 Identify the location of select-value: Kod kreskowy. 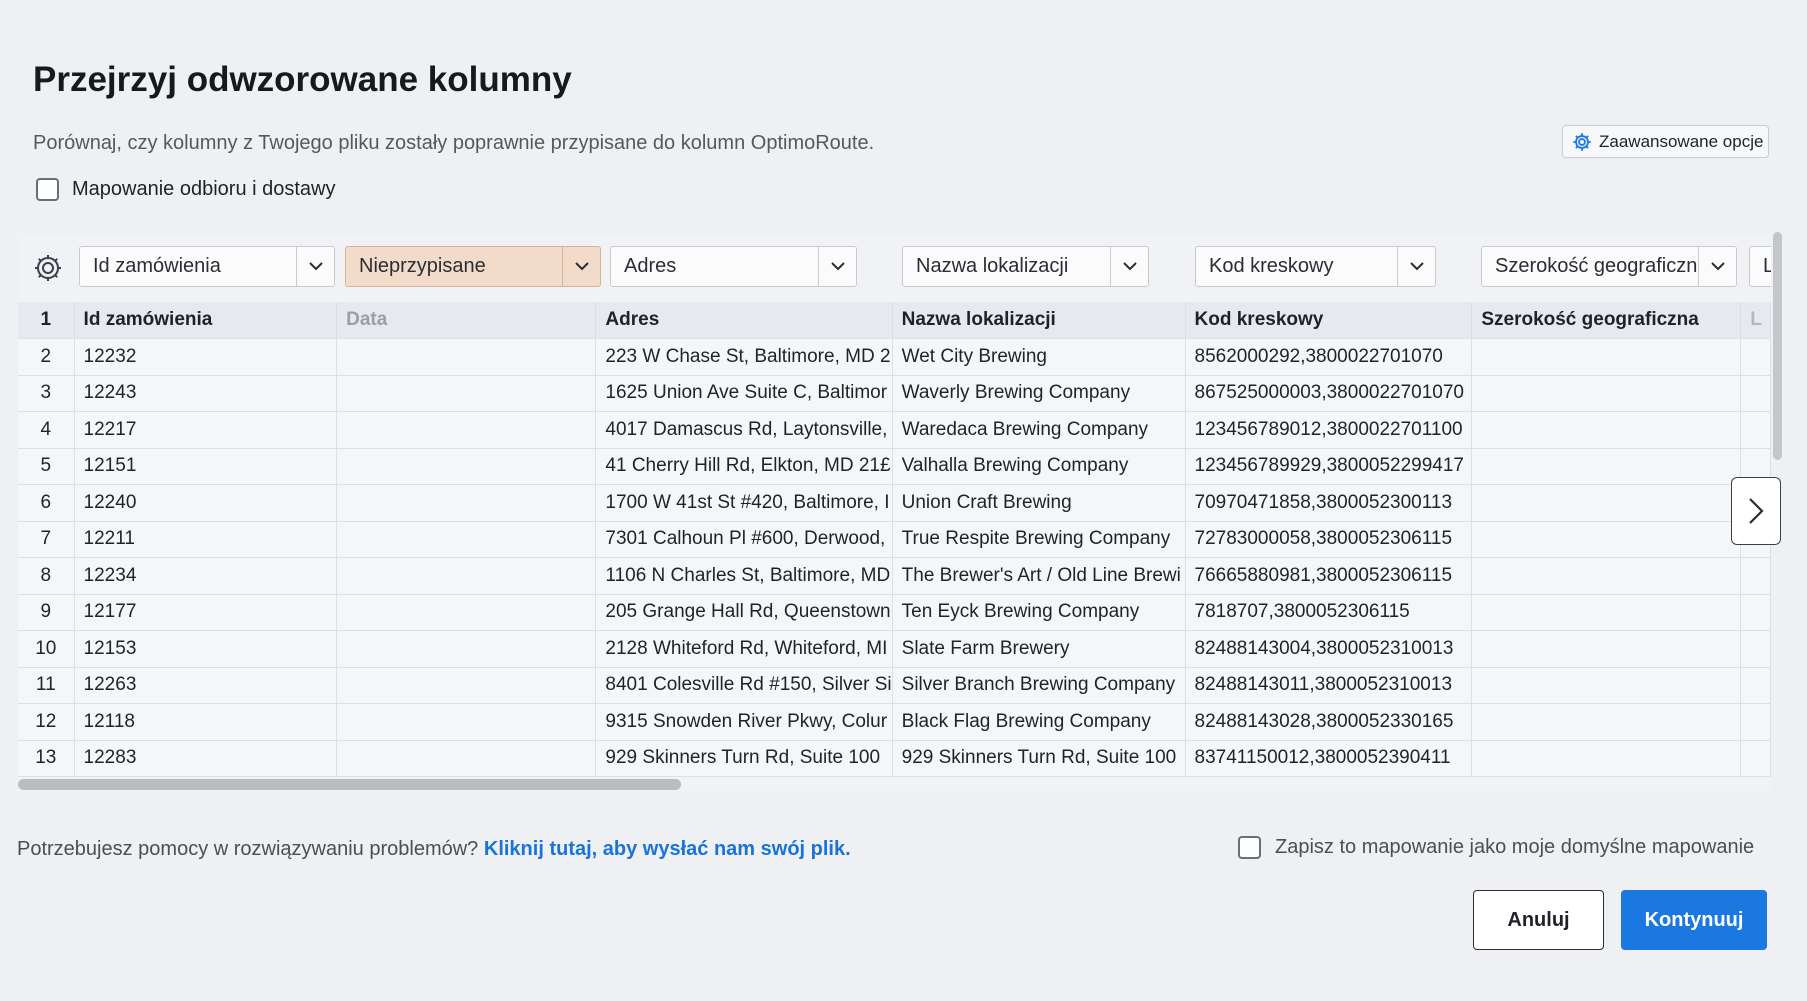
(1271, 266).